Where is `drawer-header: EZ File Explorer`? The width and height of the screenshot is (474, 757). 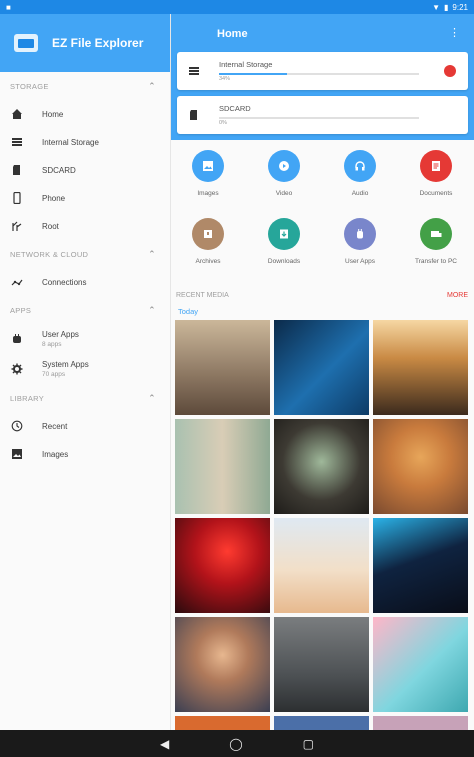 drawer-header: EZ File Explorer is located at coordinates (85, 43).